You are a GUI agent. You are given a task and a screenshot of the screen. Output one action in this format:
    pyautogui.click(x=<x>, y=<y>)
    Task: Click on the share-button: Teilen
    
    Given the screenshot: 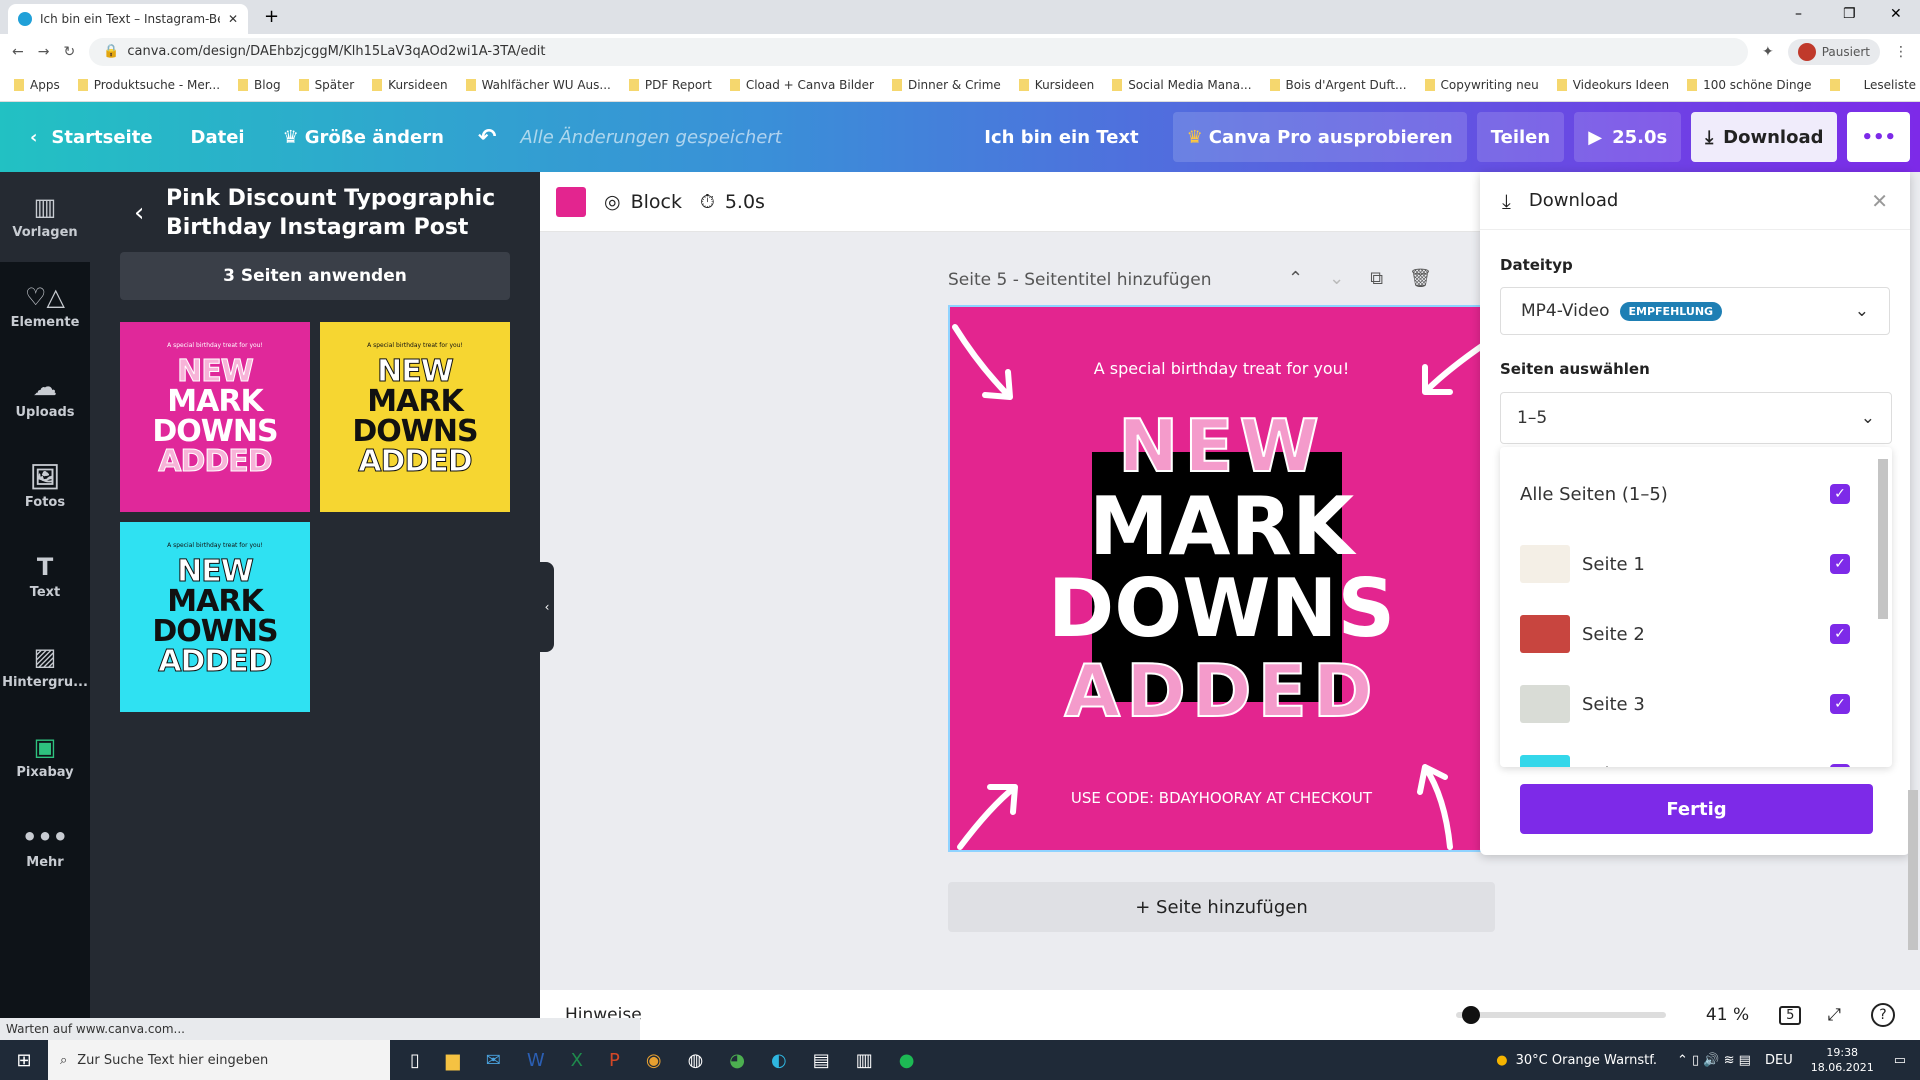 What is the action you would take?
    pyautogui.click(x=1520, y=137)
    